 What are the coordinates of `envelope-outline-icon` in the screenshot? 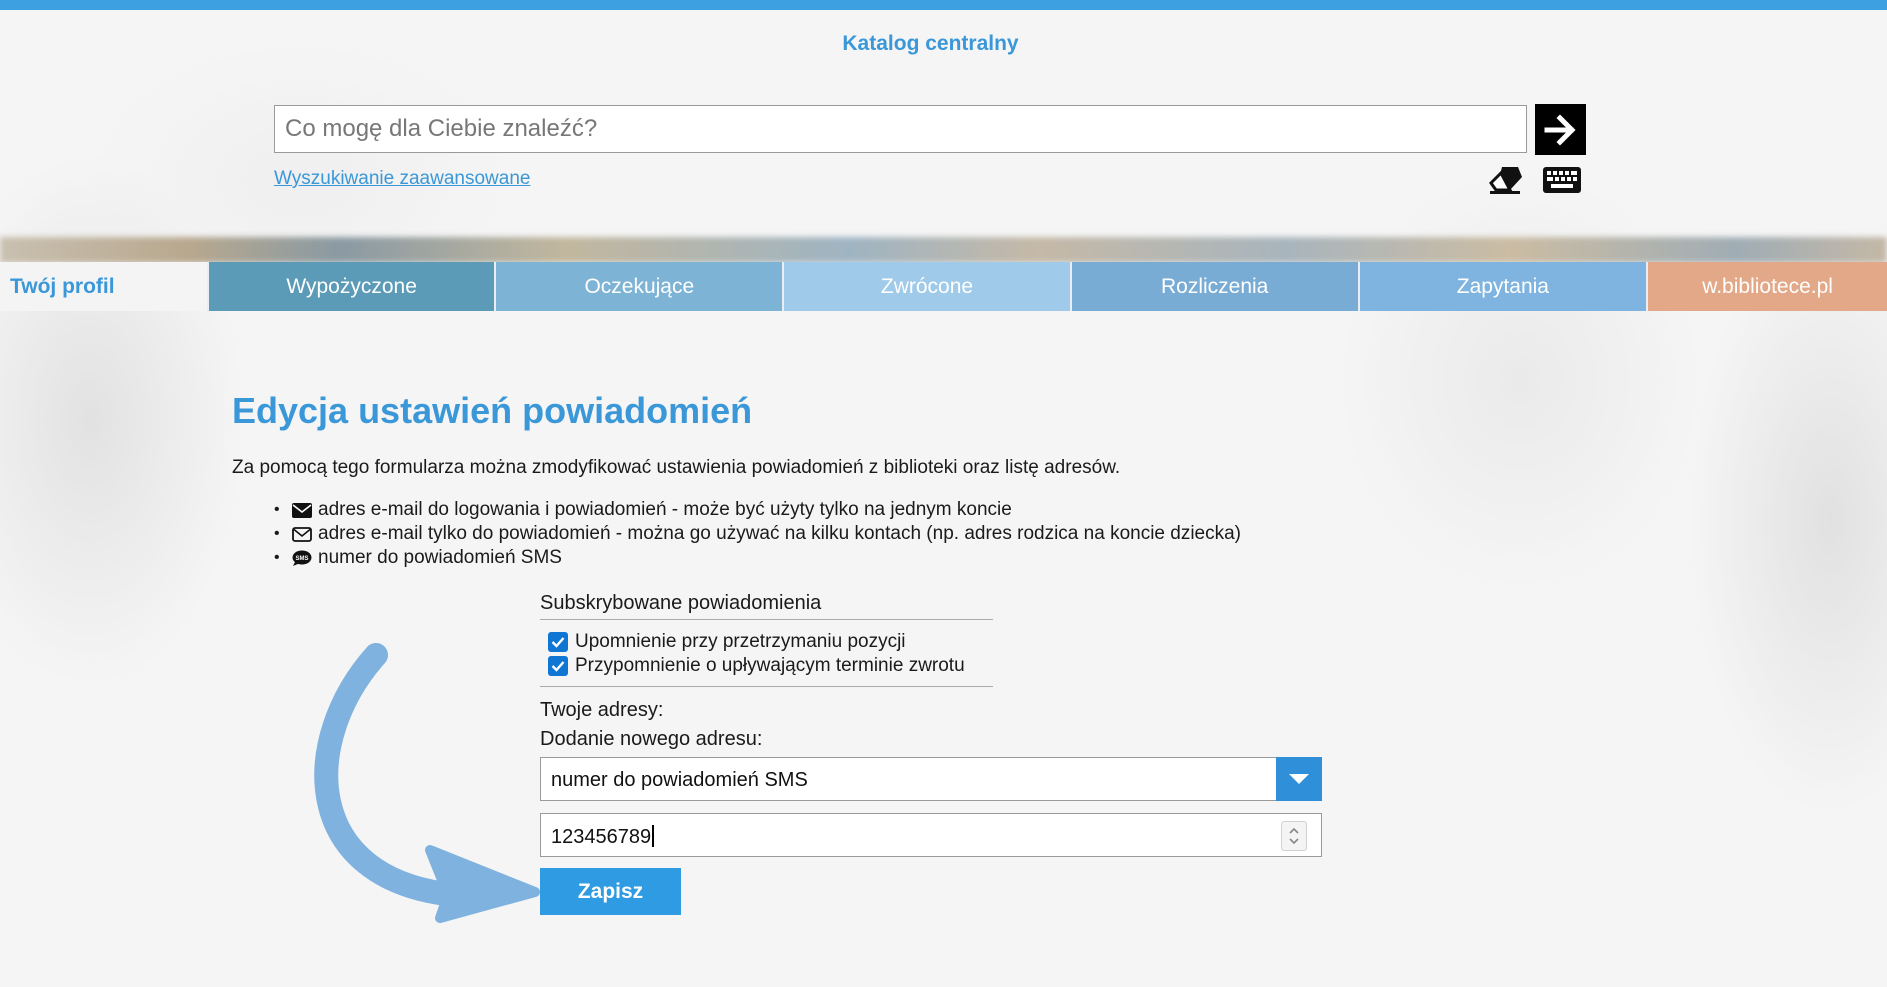 It's located at (303, 534).